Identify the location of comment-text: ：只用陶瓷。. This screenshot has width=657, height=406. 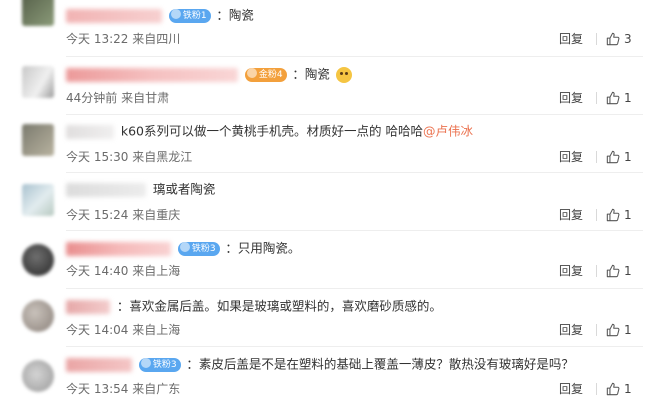
(263, 248).